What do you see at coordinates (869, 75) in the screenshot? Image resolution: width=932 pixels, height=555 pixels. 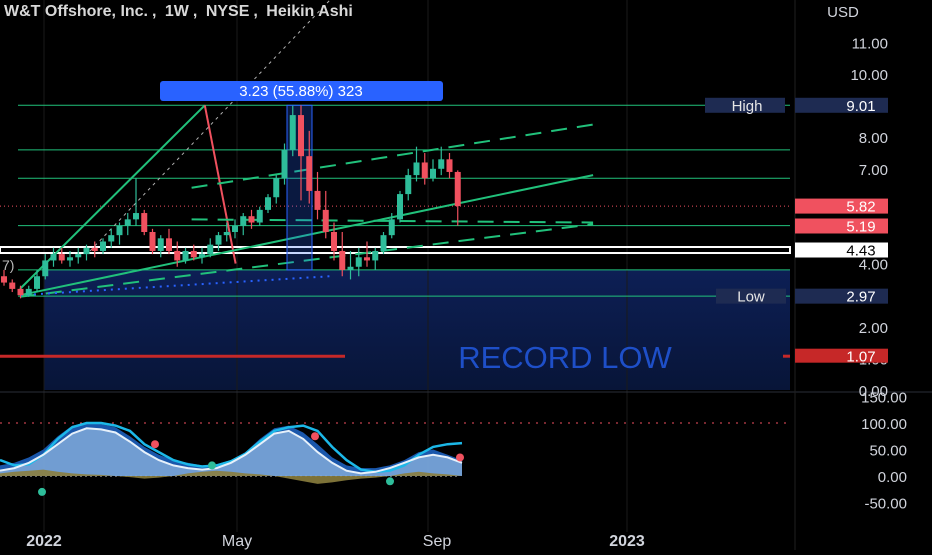 I see `price-axis-tick: 10.00` at bounding box center [869, 75].